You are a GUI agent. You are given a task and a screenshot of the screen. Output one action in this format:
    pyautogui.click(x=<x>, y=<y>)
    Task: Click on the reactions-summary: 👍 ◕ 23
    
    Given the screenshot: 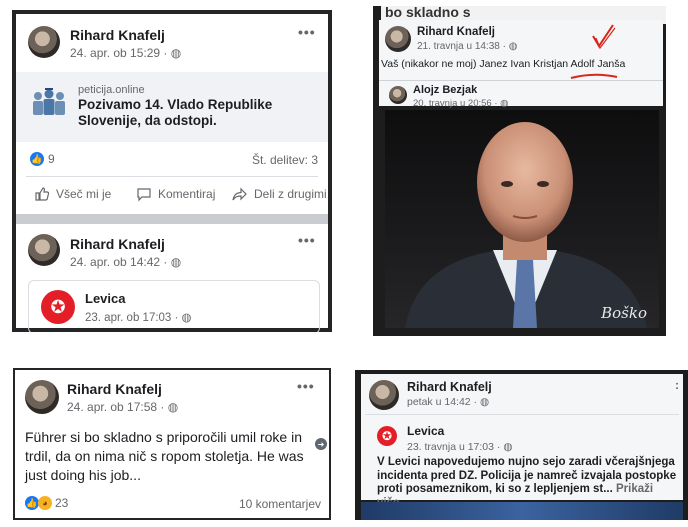 What is the action you would take?
    pyautogui.click(x=46, y=503)
    